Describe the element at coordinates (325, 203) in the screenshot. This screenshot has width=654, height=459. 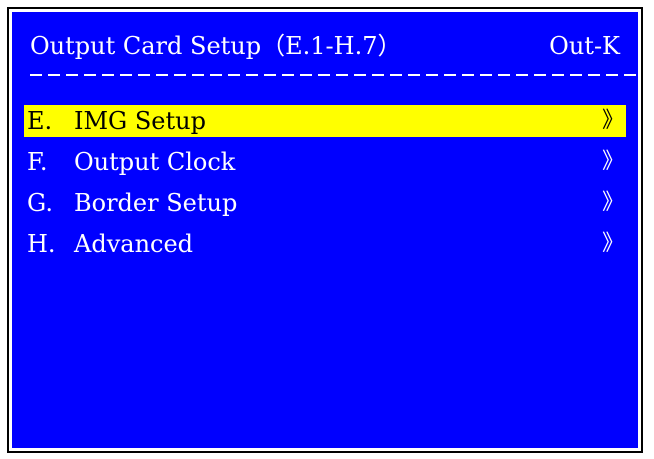
I see `menu-item-border-setup: G. Border Setup 》` at that location.